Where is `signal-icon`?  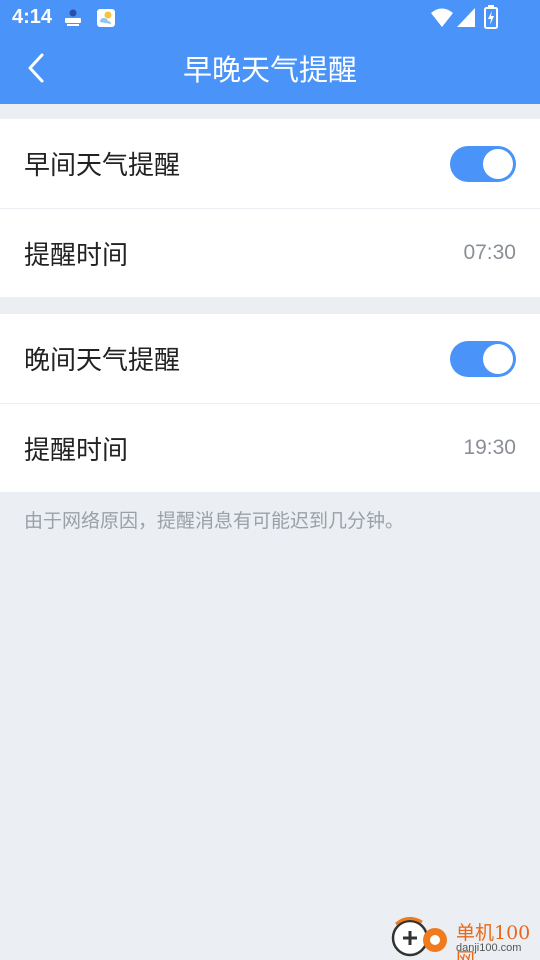
signal-icon is located at coordinates (466, 20).